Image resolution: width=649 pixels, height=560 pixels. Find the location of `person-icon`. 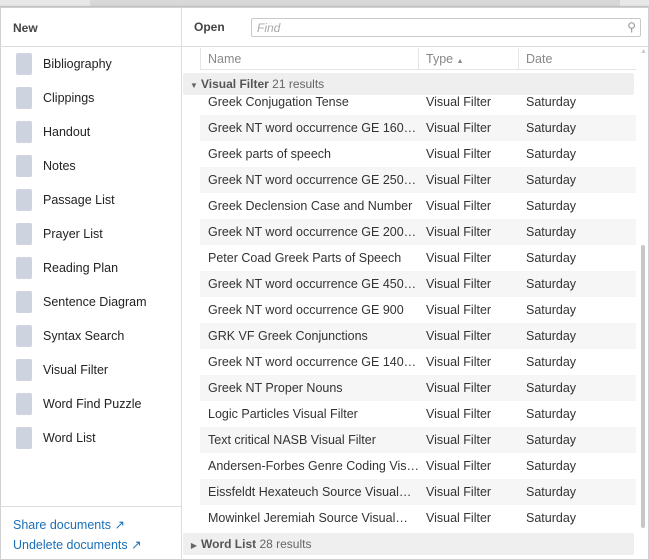

person-icon is located at coordinates (24, 64).